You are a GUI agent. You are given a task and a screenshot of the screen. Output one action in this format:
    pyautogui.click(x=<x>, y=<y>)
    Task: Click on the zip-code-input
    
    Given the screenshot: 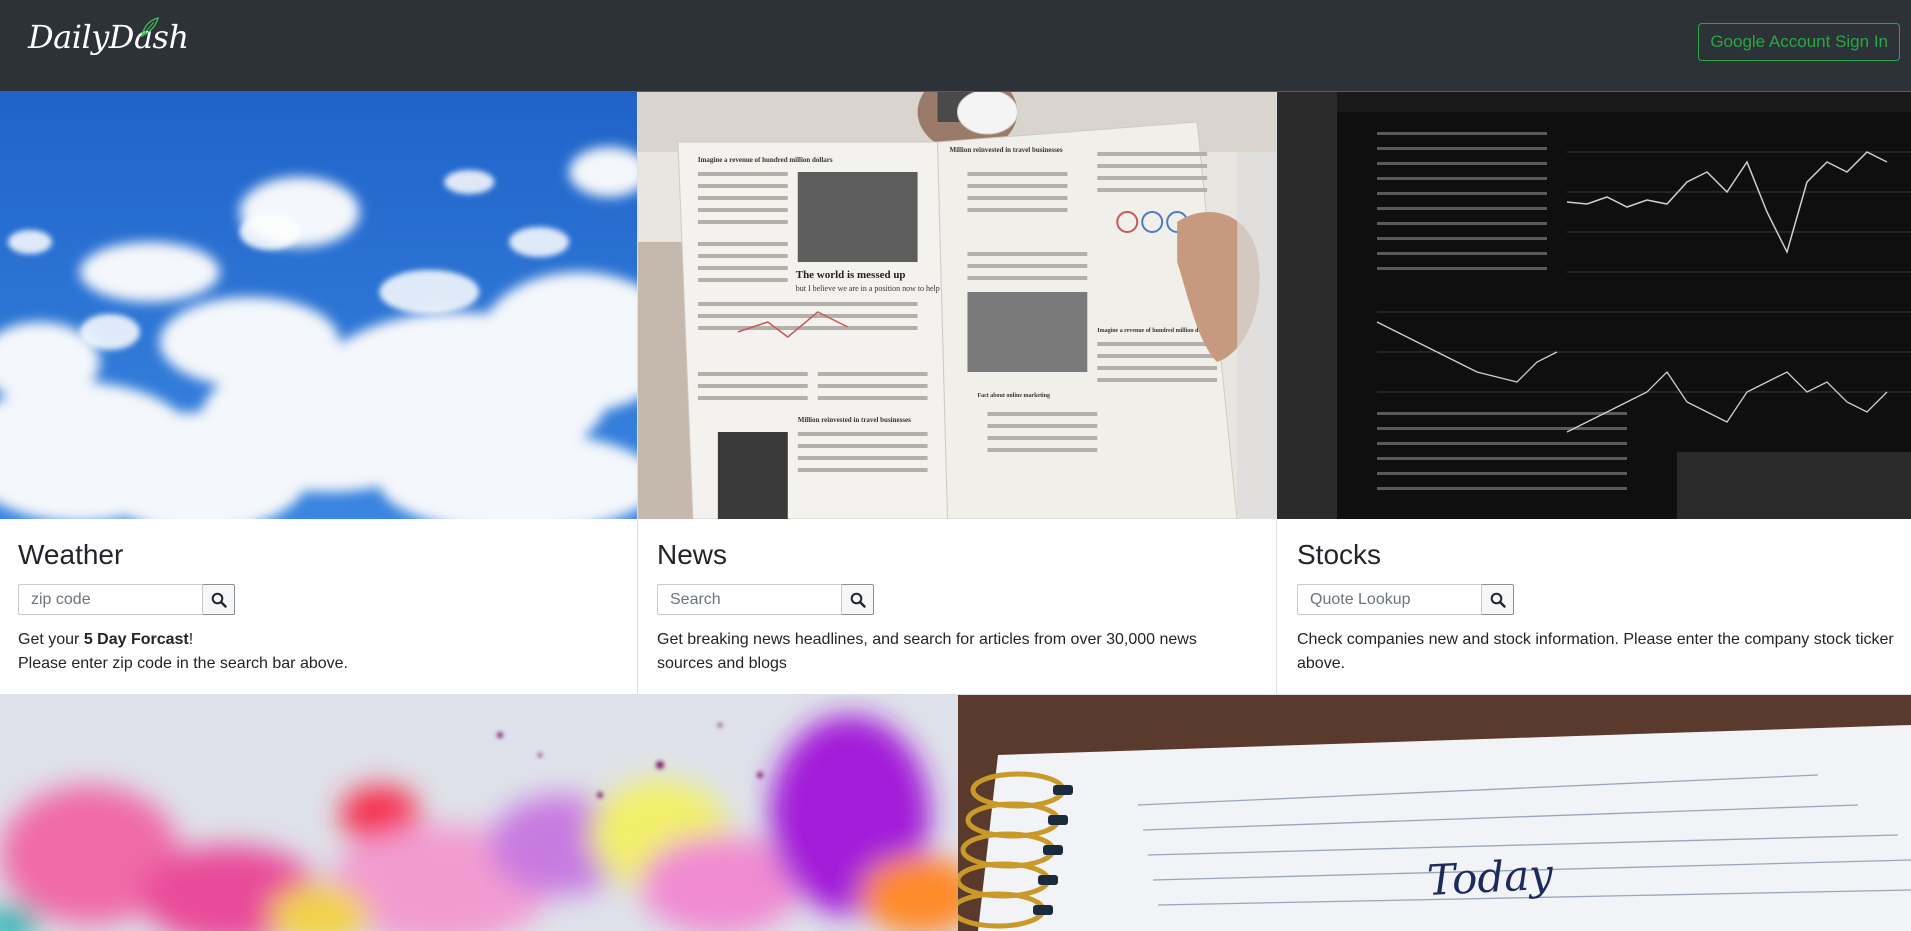 What is the action you would take?
    pyautogui.click(x=110, y=599)
    